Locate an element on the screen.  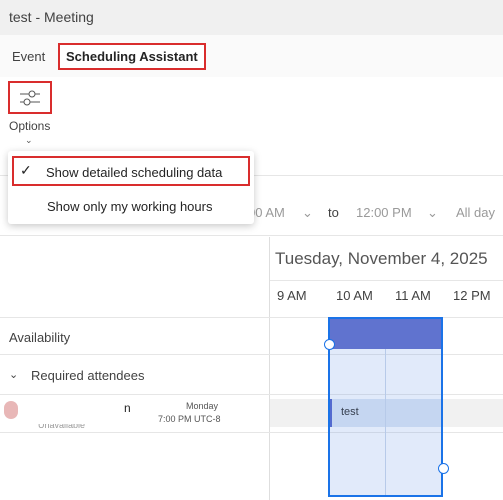
hour-label: 11 AM is located at coordinates (413, 295).